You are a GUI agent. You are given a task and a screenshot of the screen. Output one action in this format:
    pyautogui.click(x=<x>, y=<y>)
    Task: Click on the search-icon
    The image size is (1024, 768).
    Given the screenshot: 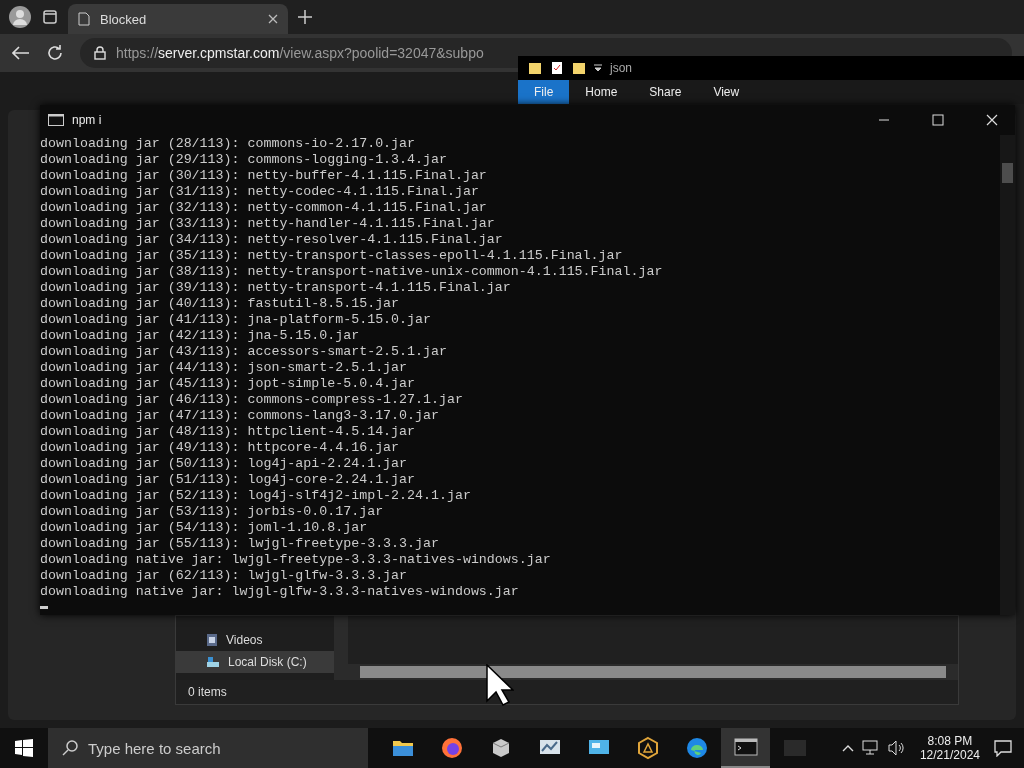 What is the action you would take?
    pyautogui.click(x=70, y=748)
    